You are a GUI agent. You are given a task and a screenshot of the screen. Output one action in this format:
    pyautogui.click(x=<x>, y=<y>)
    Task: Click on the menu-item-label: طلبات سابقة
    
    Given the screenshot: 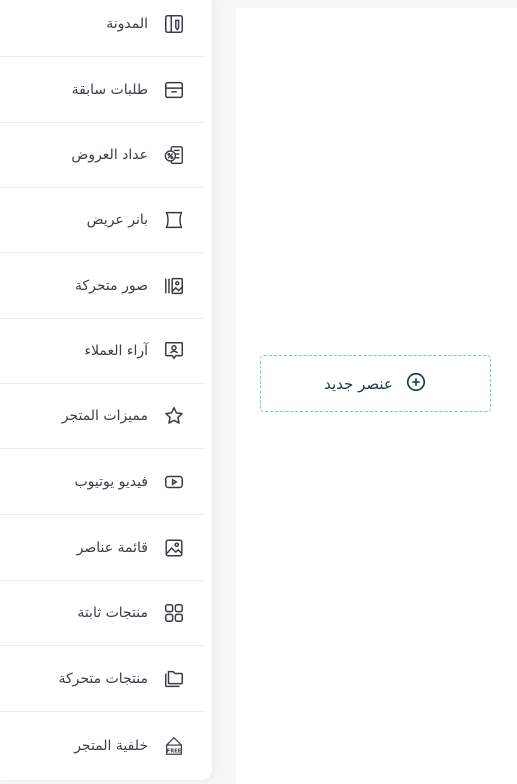 What is the action you would take?
    pyautogui.click(x=109, y=90)
    